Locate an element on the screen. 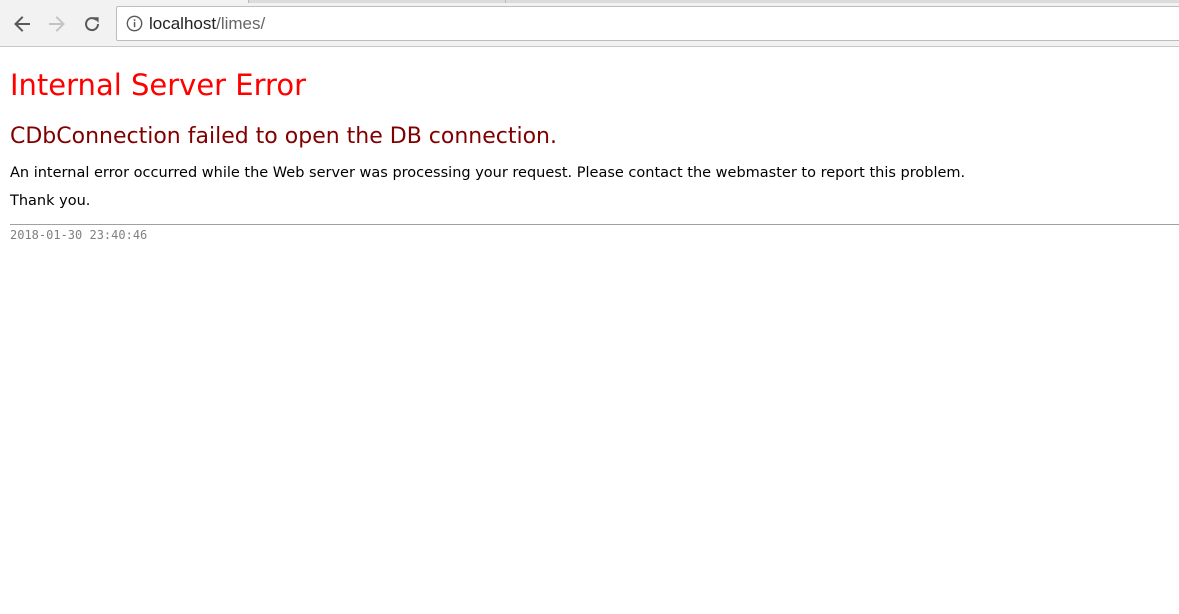 The width and height of the screenshot is (1179, 614). page-title: Internal Server Error is located at coordinates (158, 85).